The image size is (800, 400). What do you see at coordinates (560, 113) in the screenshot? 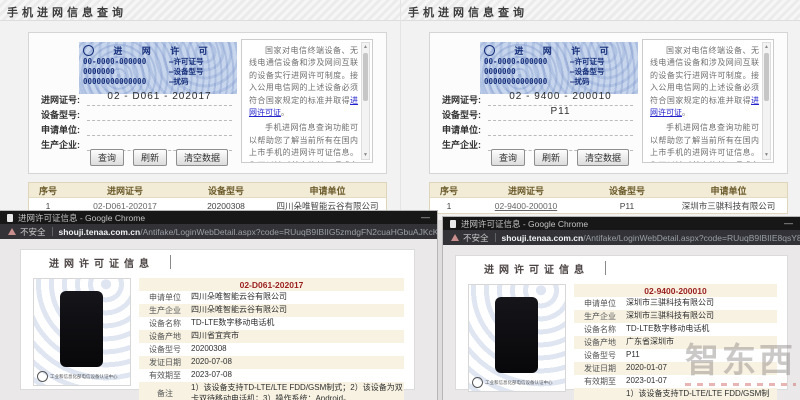
I see `model-input: P11` at bounding box center [560, 113].